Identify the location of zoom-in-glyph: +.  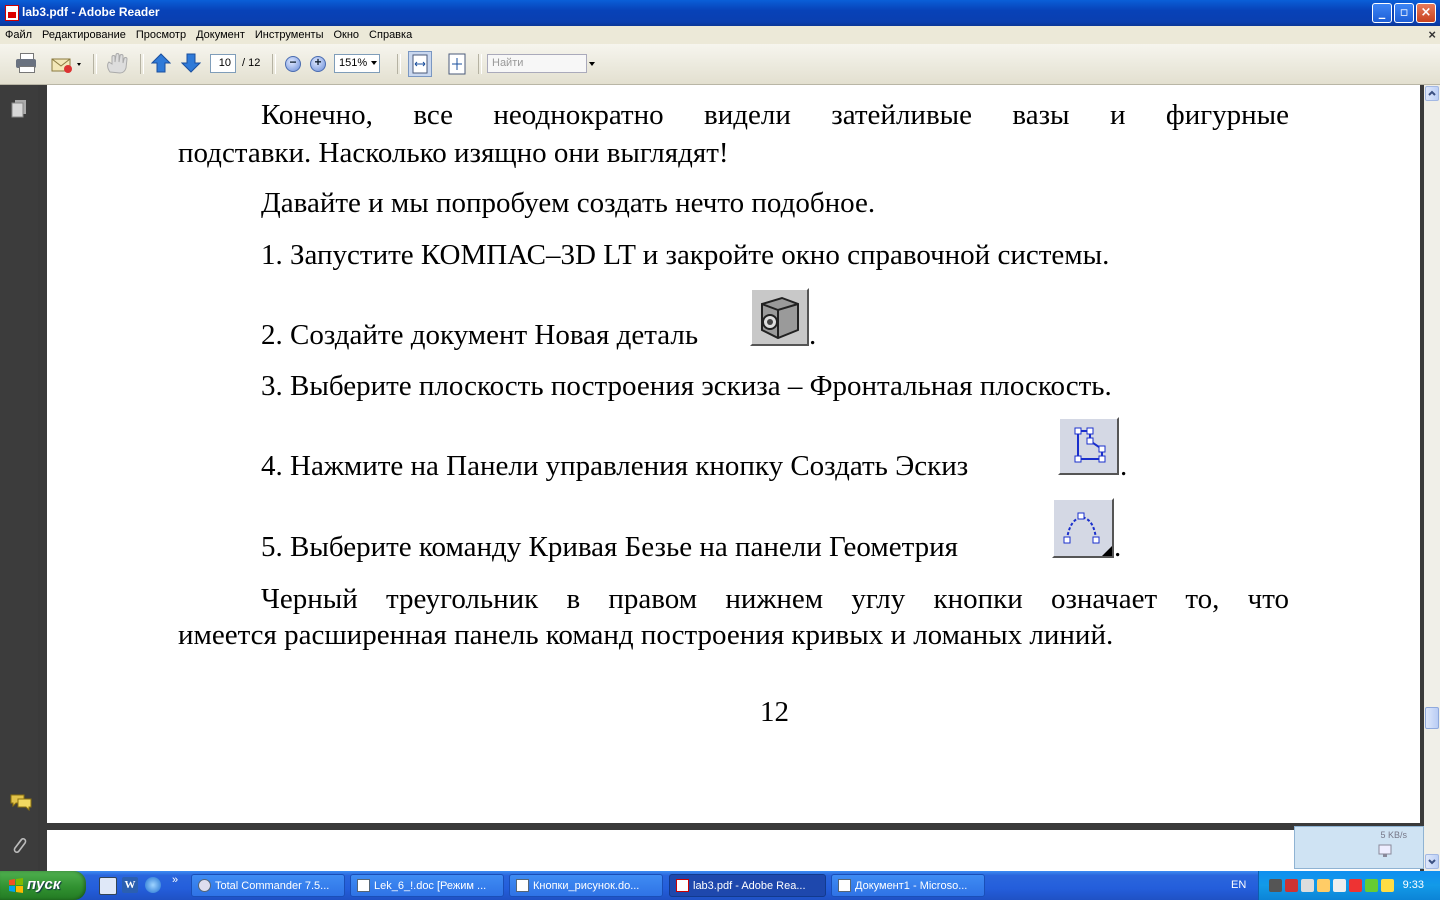
(318, 62).